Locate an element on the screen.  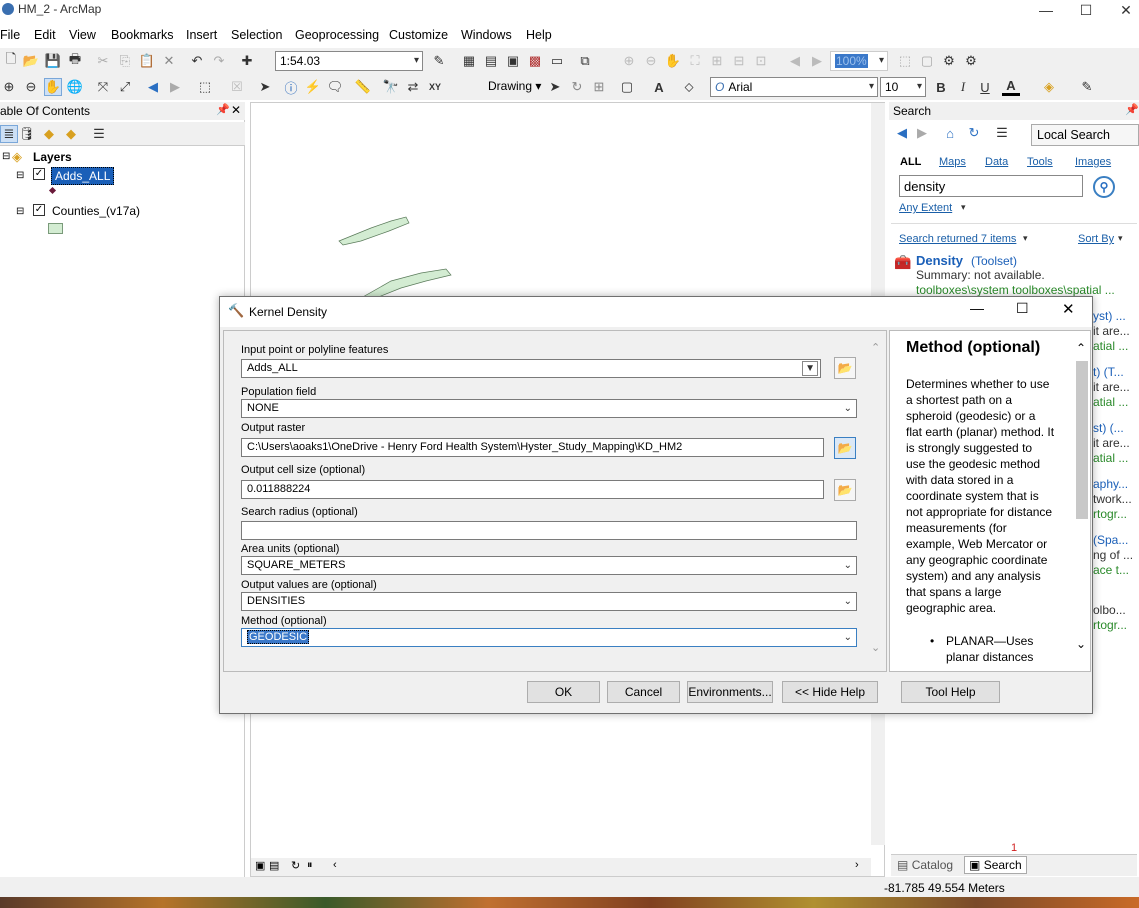
scroll-thumb is located at coordinates (1082, 440).